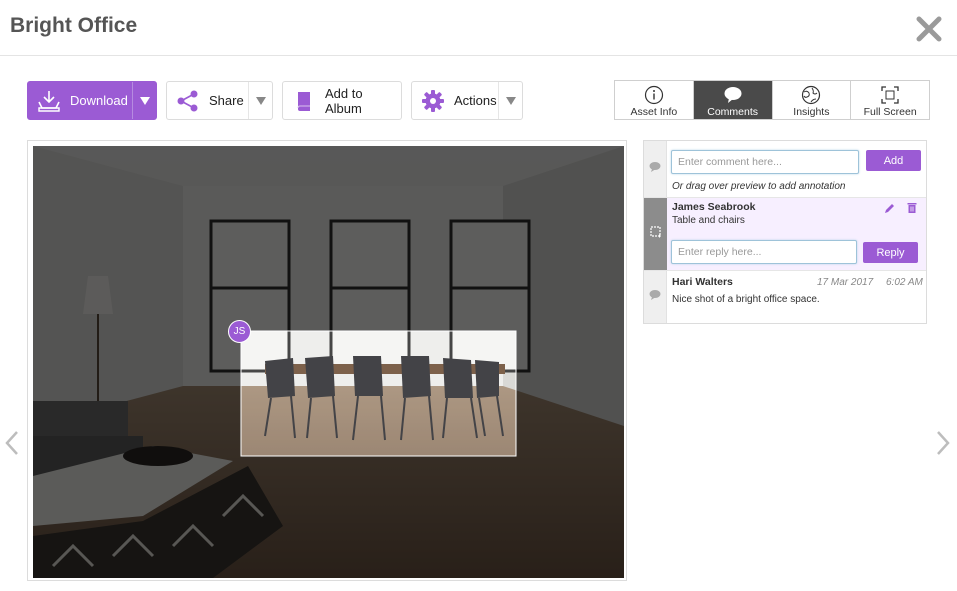  I want to click on tab-comments: Comments, so click(733, 100).